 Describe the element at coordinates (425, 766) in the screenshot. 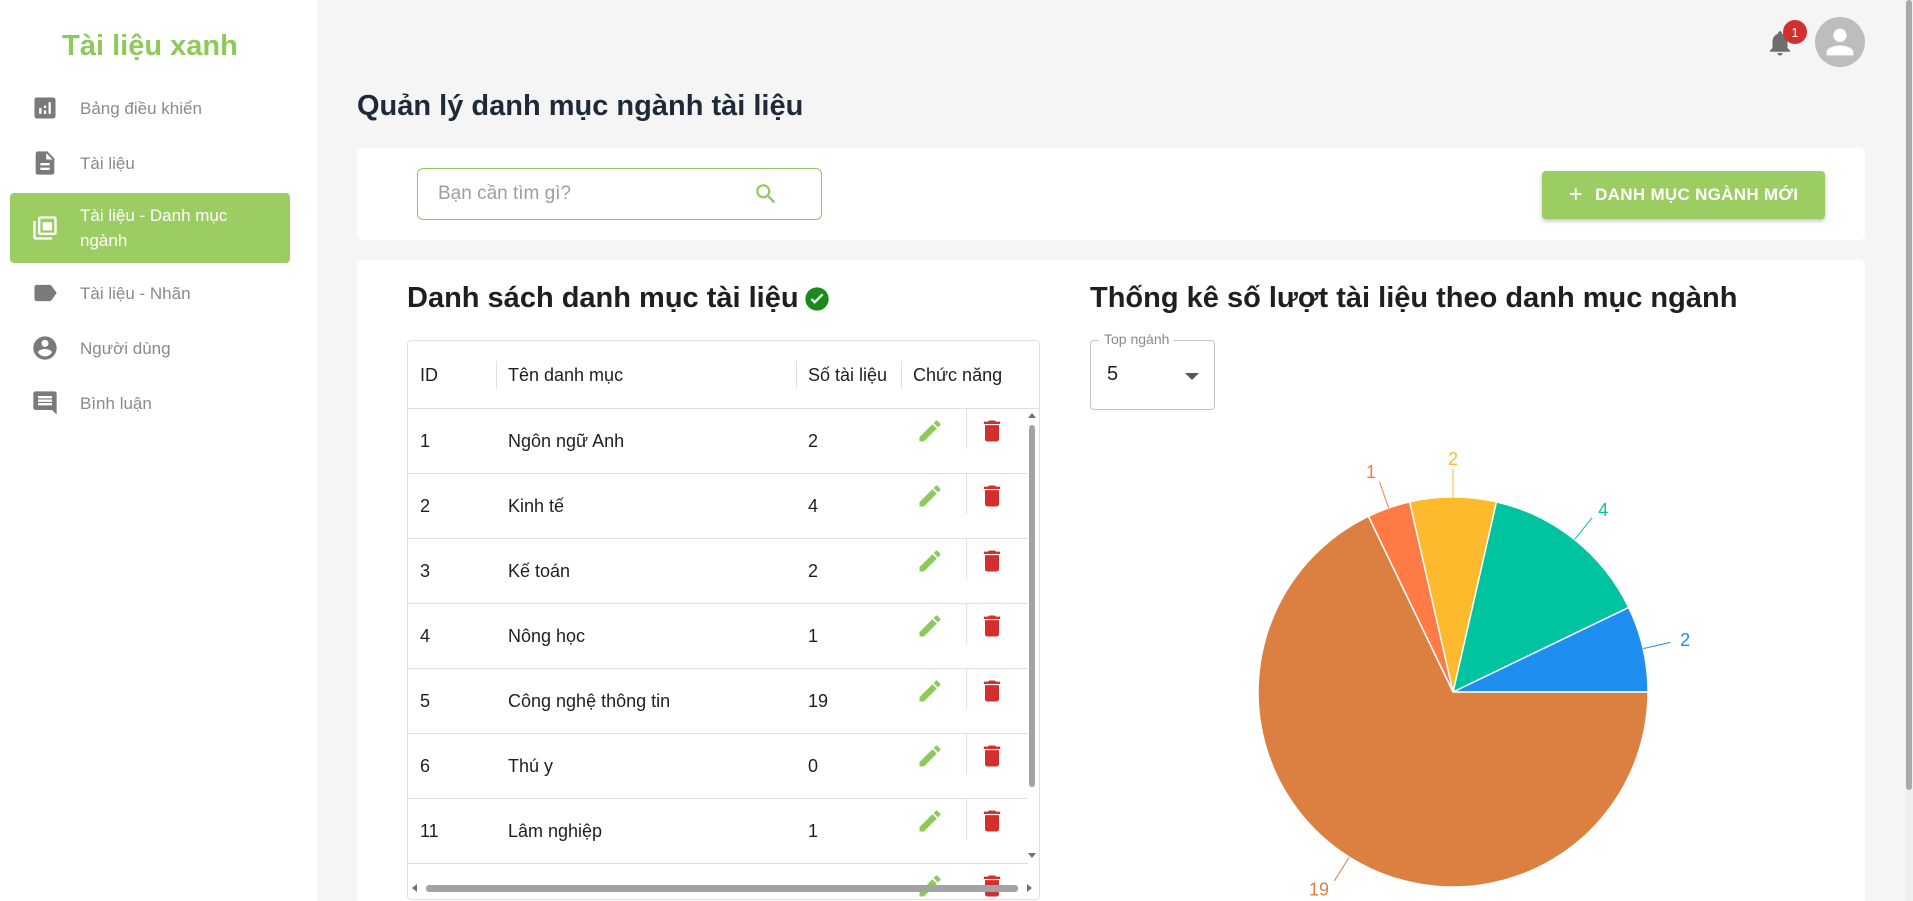

I see `cell-id: 6` at that location.